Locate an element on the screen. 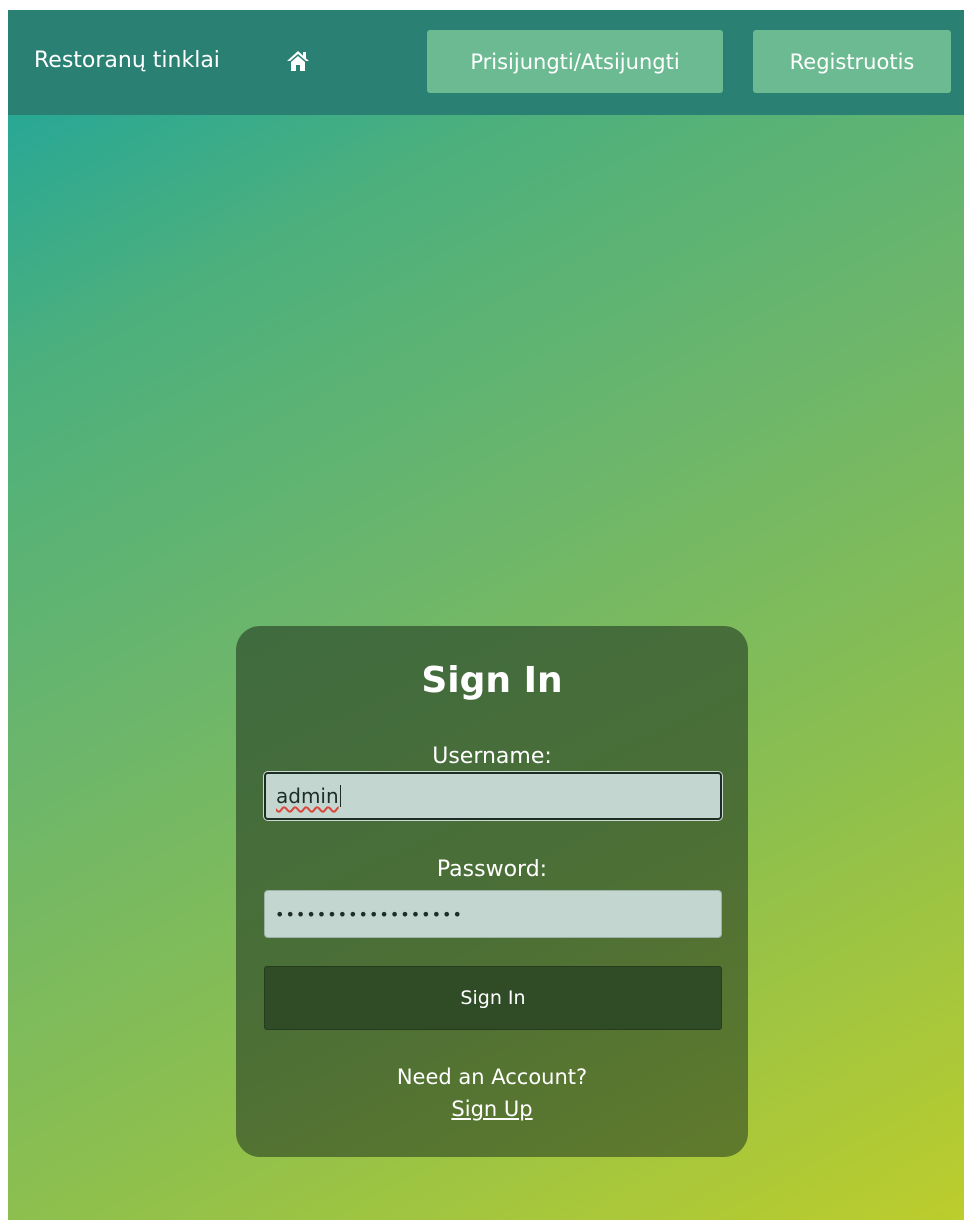  password-input: •••••••••••••••••• is located at coordinates (493, 914).